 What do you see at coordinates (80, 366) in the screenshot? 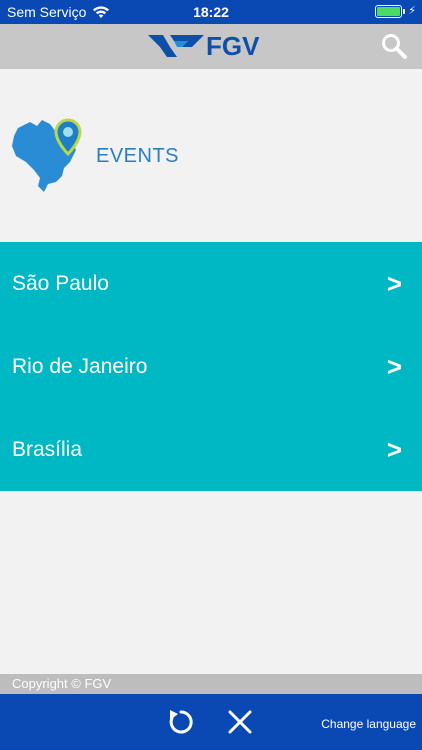
I see `city-label: Rio de Janeiro` at bounding box center [80, 366].